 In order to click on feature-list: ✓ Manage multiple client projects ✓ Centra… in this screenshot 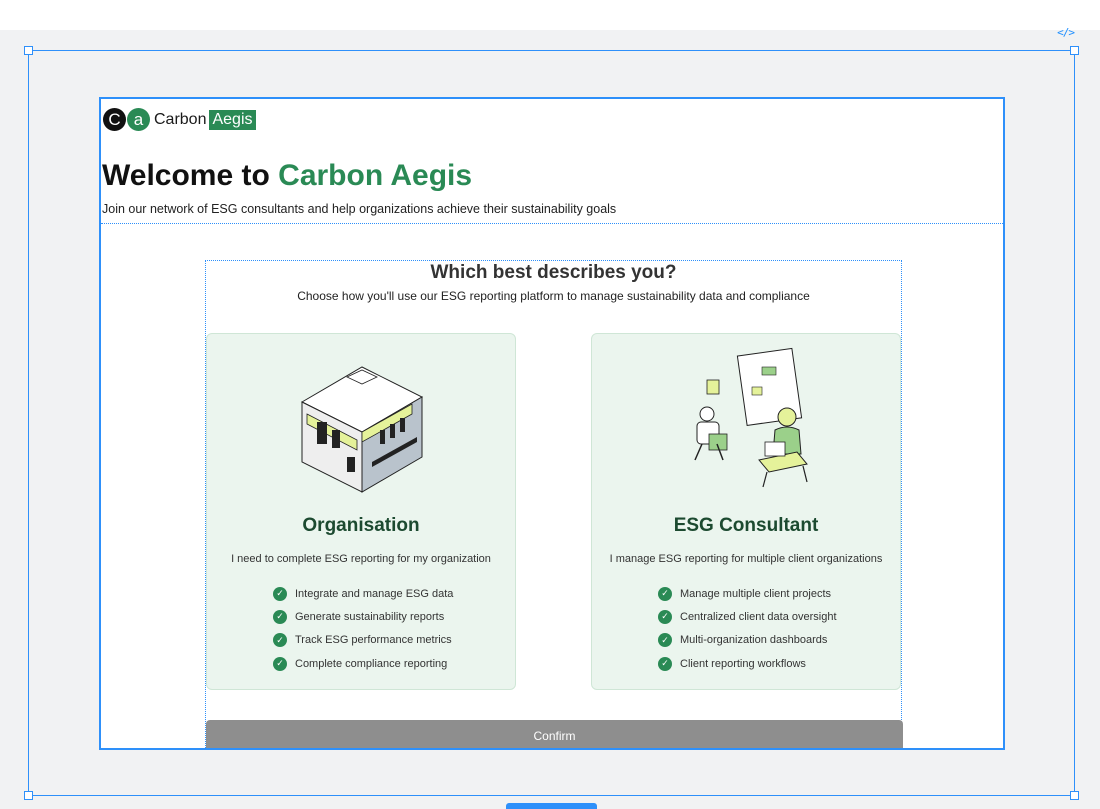, I will do `click(746, 628)`.